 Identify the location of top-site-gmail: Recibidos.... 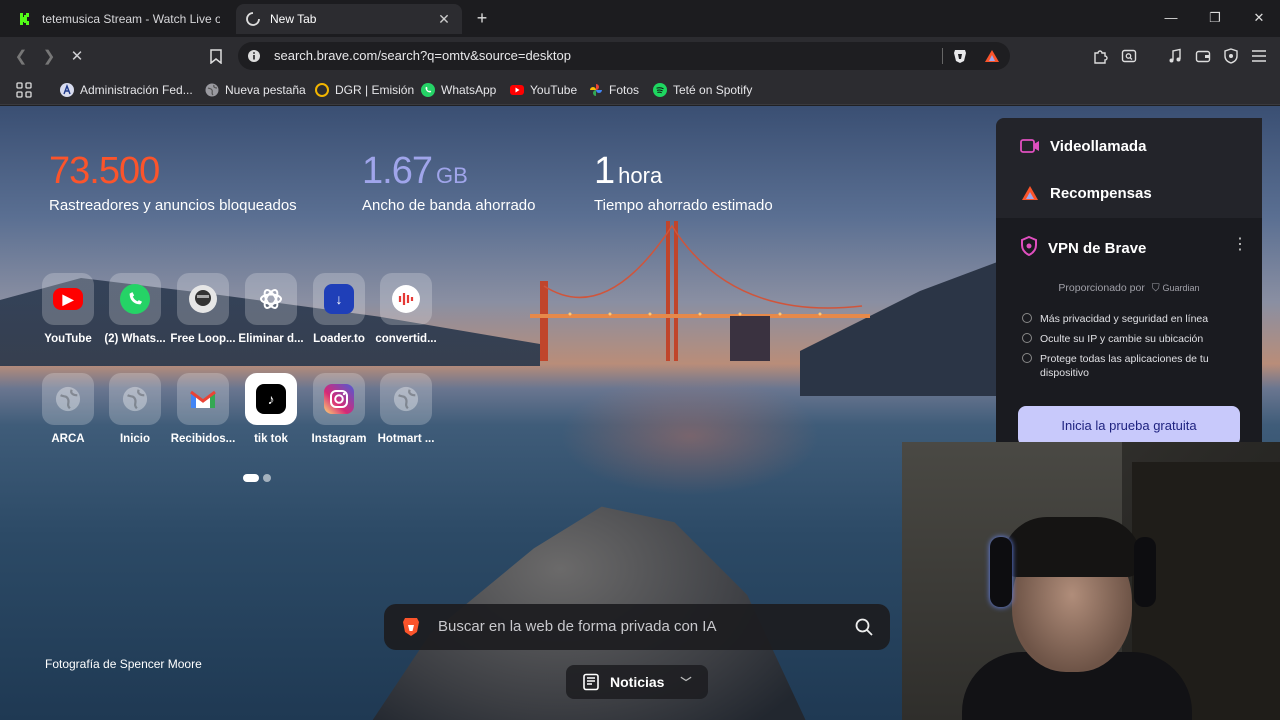
(203, 409).